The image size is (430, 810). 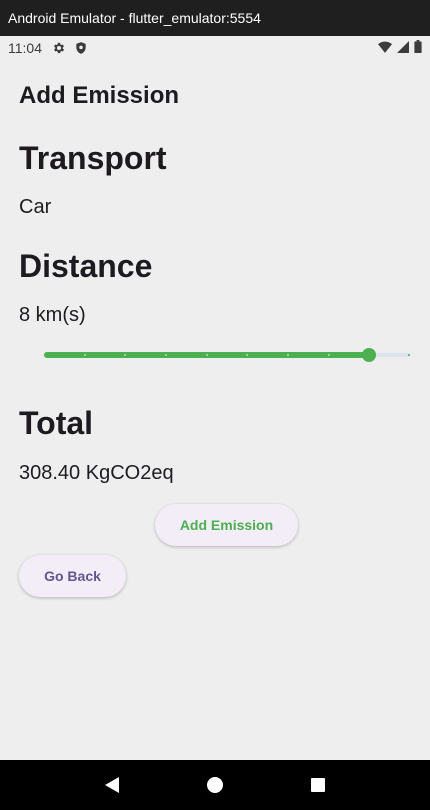 I want to click on signal-icon, so click(x=403, y=48).